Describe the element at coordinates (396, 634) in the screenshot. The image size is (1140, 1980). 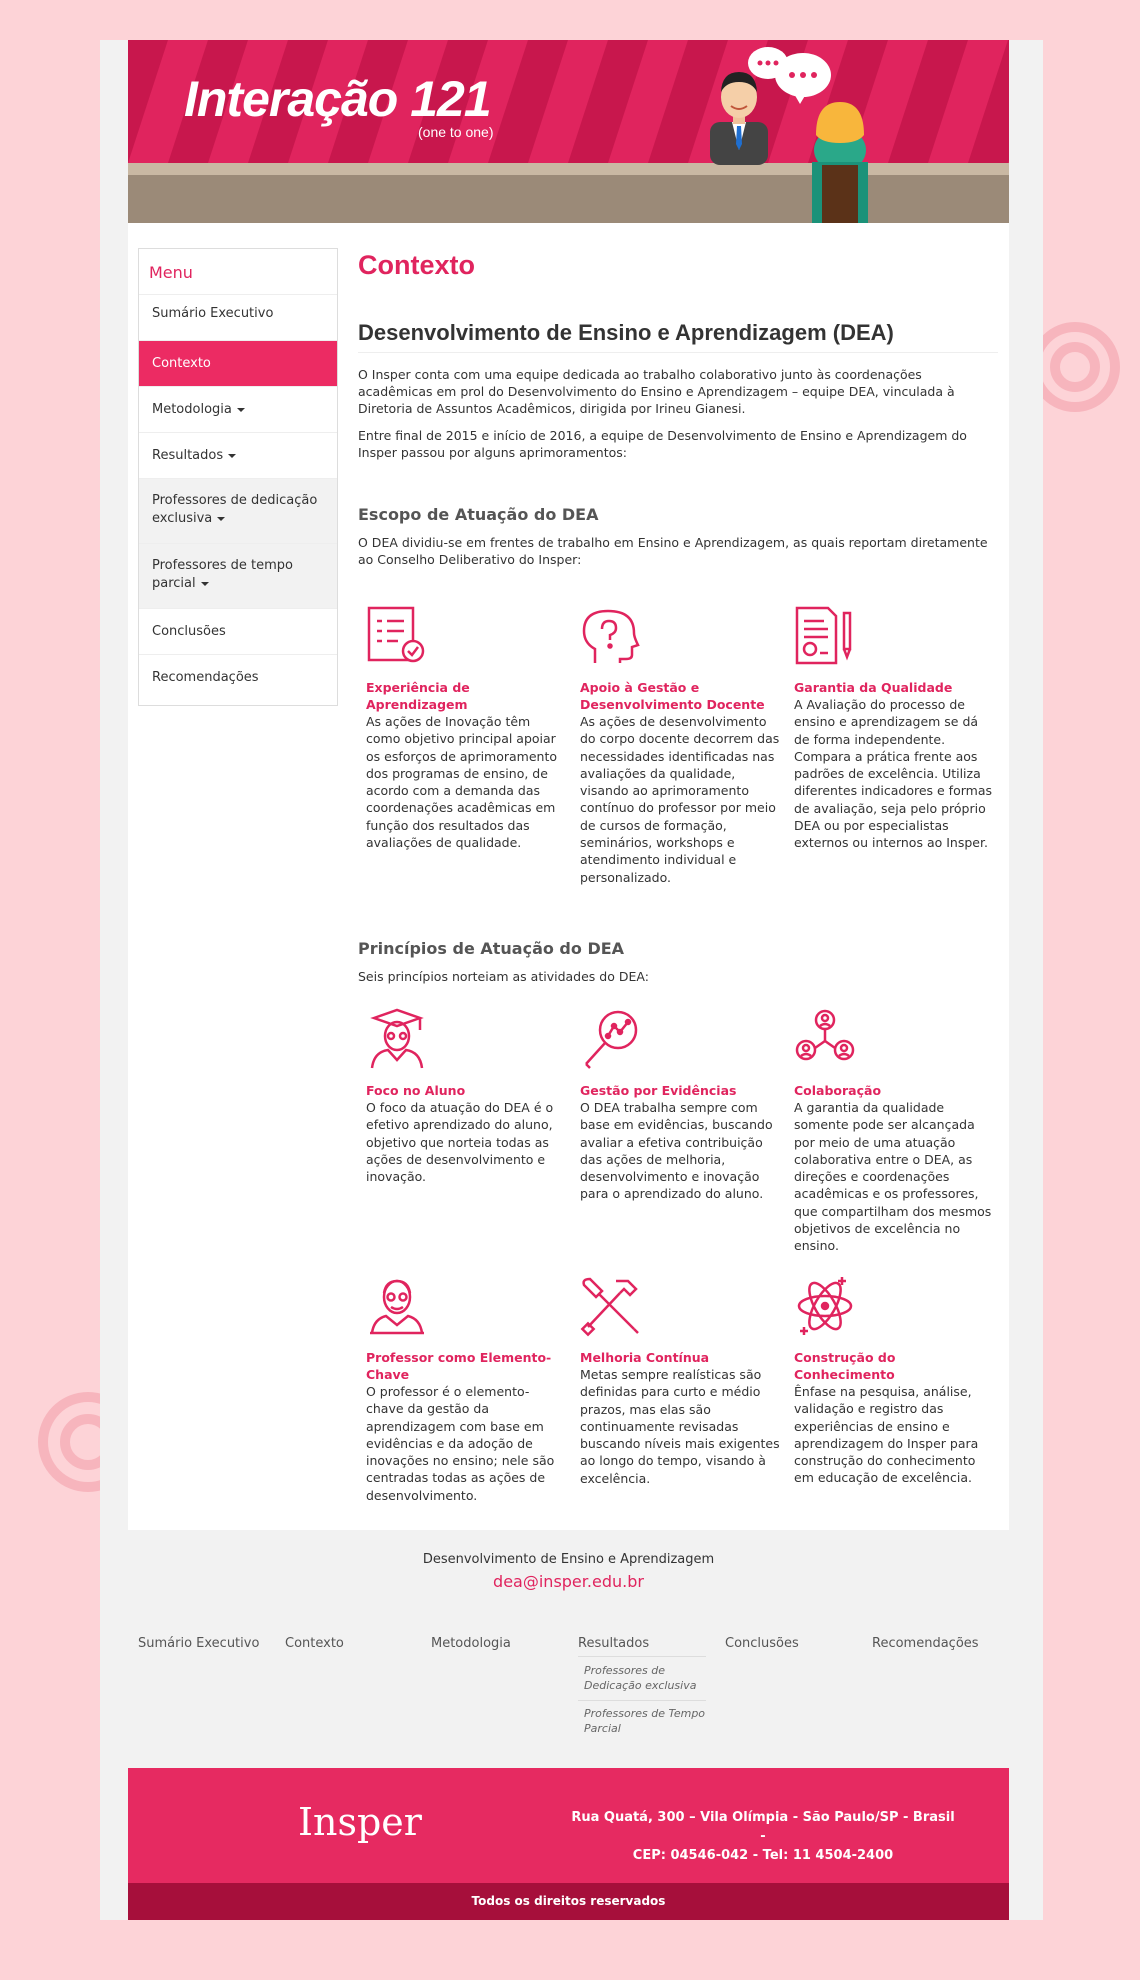
I see `checklist-icon` at that location.